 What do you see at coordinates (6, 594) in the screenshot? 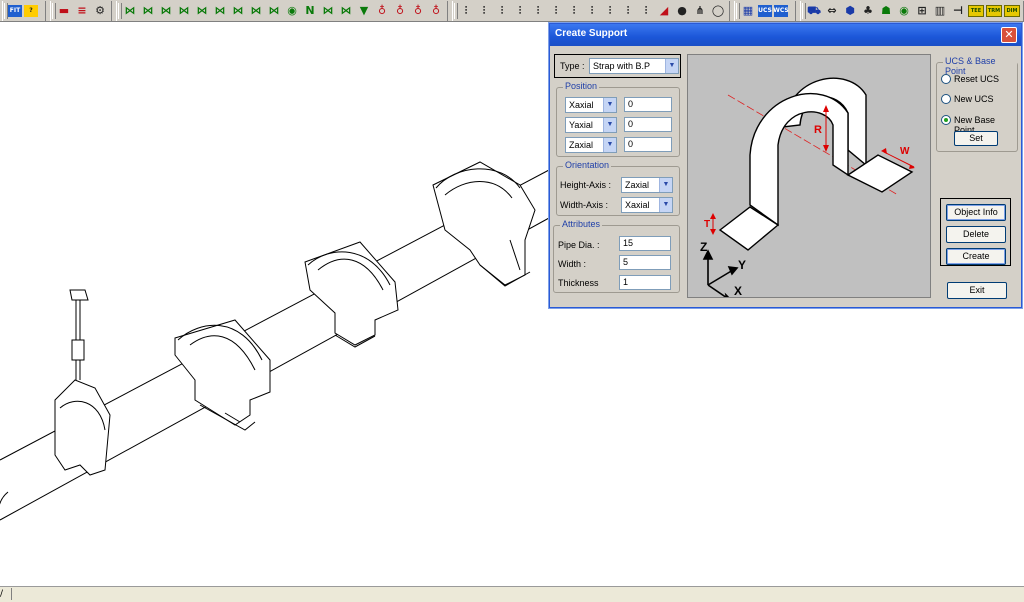
I see `layout-tab: /` at bounding box center [6, 594].